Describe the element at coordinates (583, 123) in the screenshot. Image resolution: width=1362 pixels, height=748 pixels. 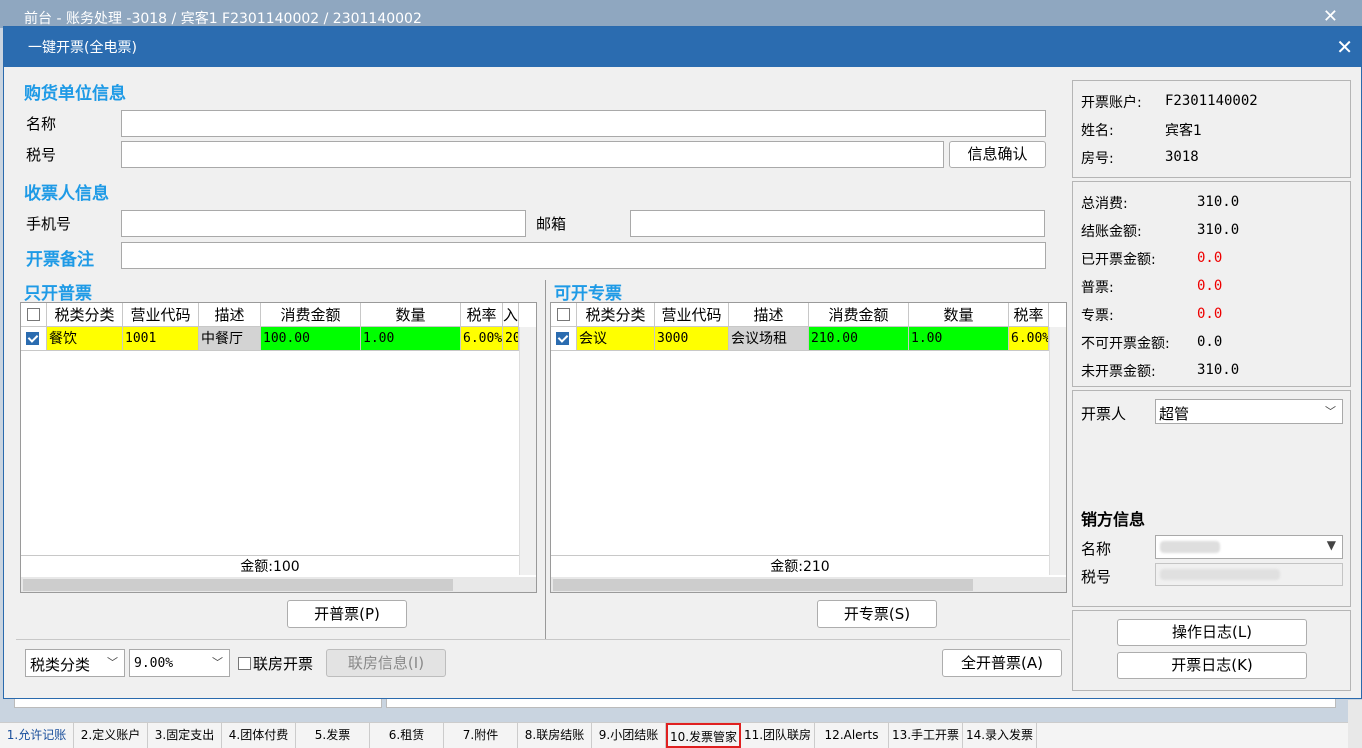
I see `buyer-name-input` at that location.